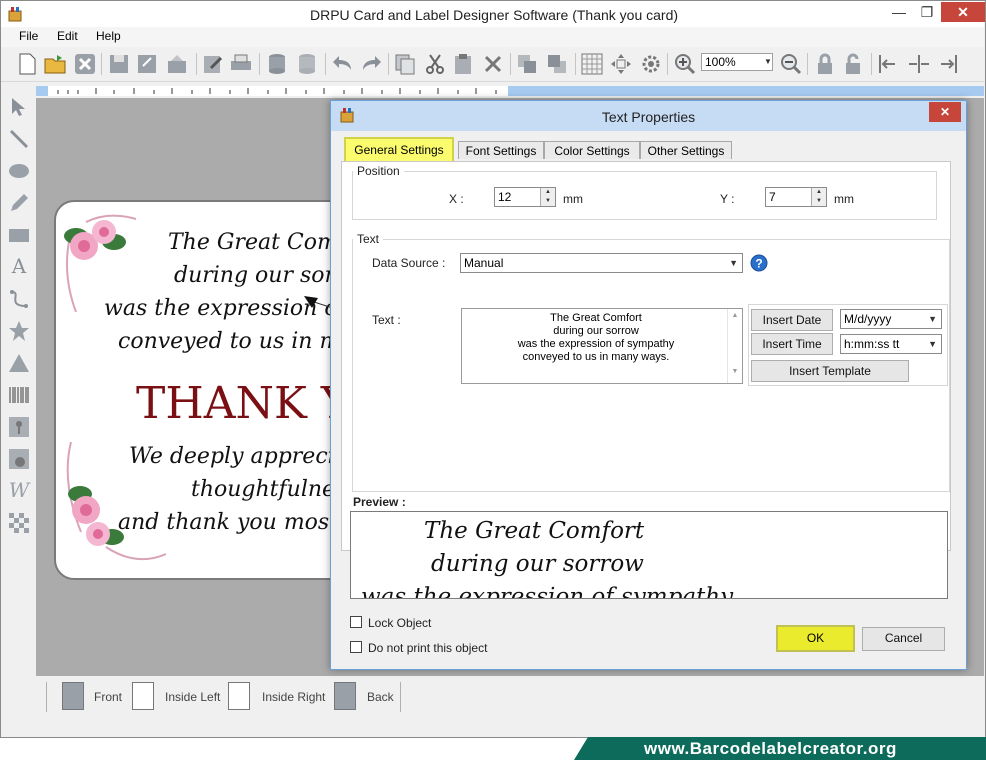 This screenshot has width=986, height=760. What do you see at coordinates (19, 490) in the screenshot?
I see `word-art-icon: W` at bounding box center [19, 490].